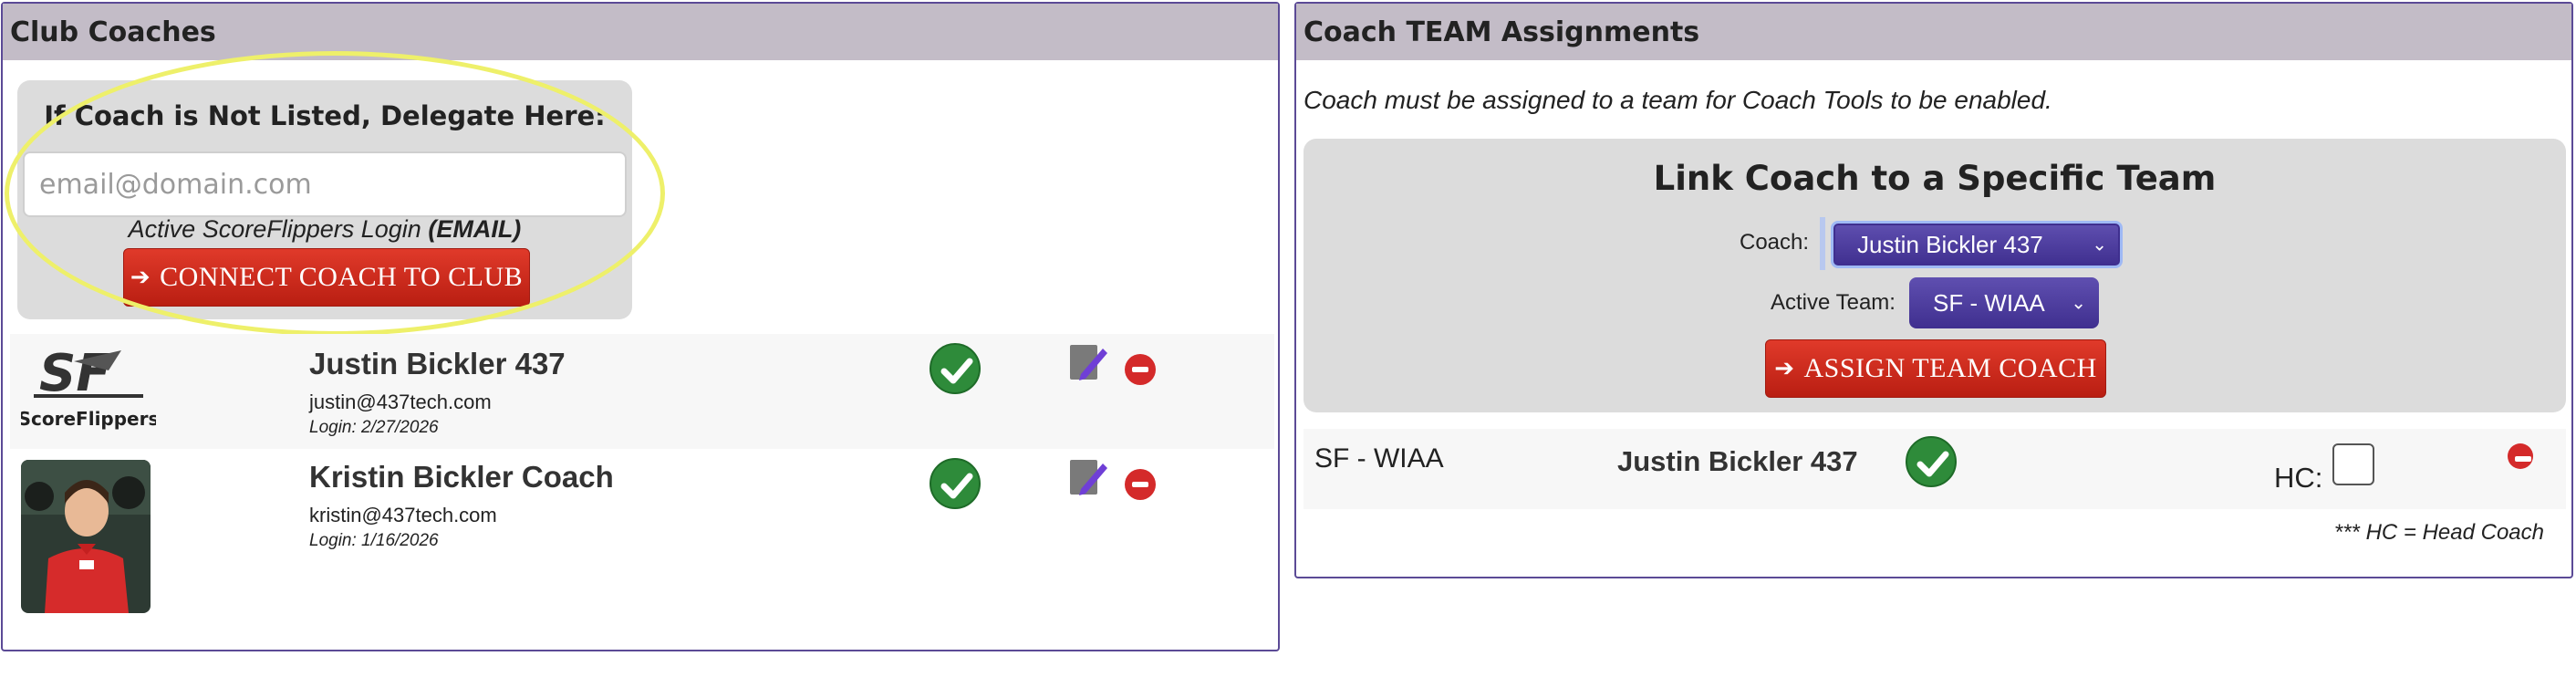 The width and height of the screenshot is (2576, 677). Describe the element at coordinates (1950, 368) in the screenshot. I see `assign-team-coach-label: ASSIGN TEAM COACH` at that location.